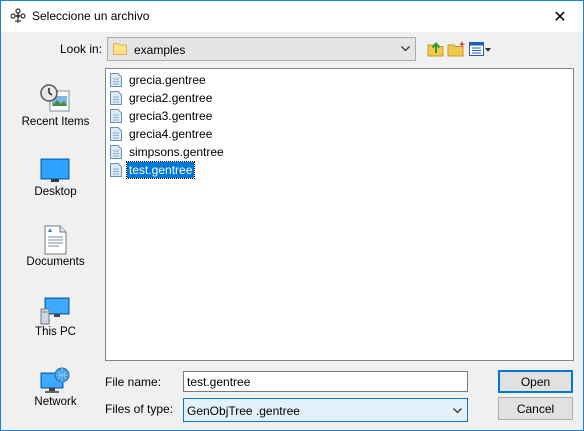 This screenshot has width=584, height=431. What do you see at coordinates (436, 49) in the screenshot?
I see `up-folder-icon` at bounding box center [436, 49].